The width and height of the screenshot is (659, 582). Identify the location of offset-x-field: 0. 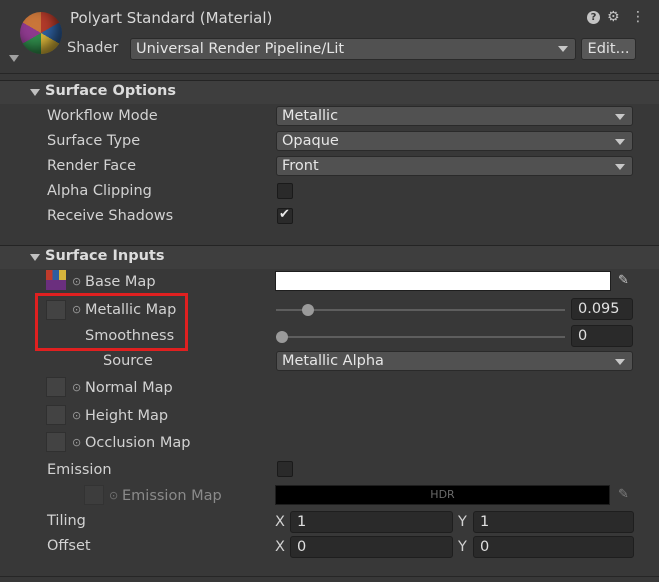
(371, 547).